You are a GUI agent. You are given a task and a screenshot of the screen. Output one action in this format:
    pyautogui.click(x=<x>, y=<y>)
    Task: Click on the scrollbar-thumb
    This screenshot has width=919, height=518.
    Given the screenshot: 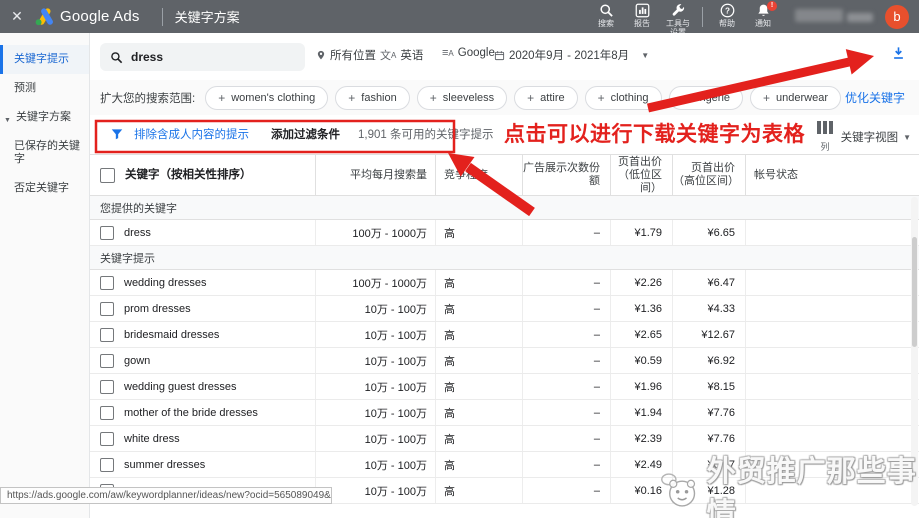 What is the action you would take?
    pyautogui.click(x=914, y=292)
    